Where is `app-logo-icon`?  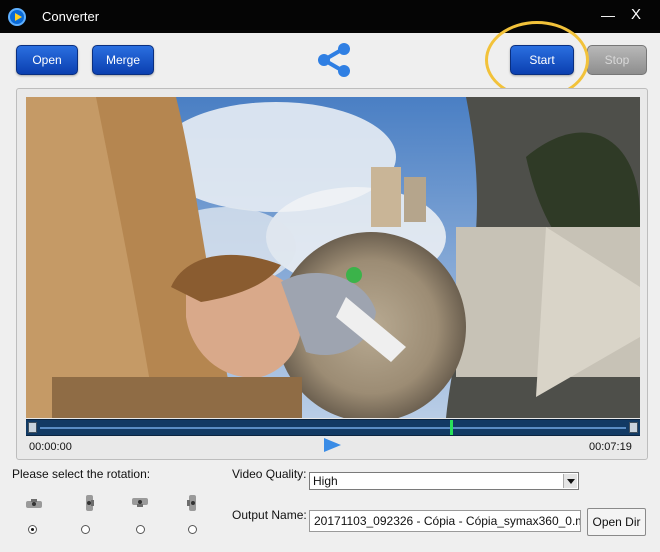 app-logo-icon is located at coordinates (17, 17).